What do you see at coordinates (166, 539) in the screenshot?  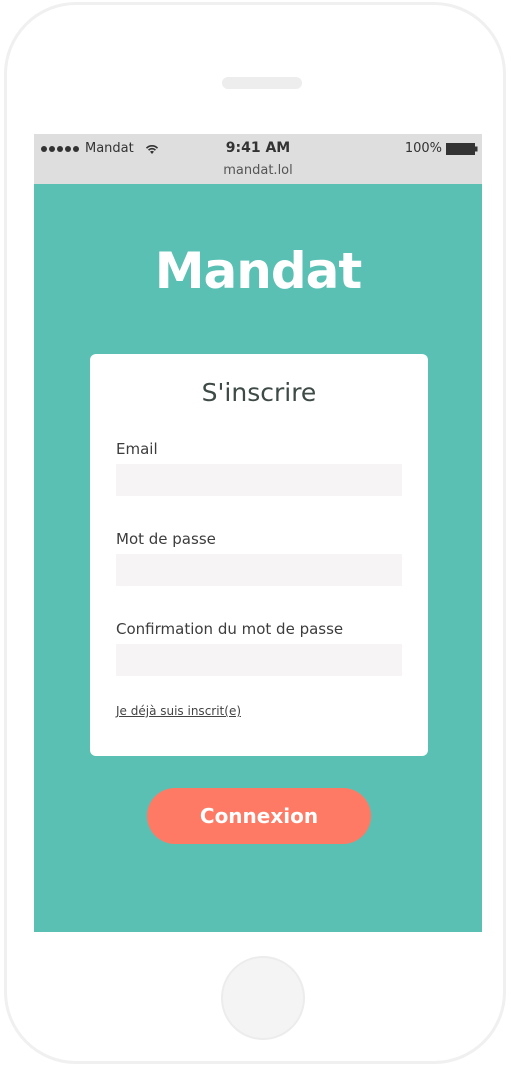 I see `password-label: Mot de passe` at bounding box center [166, 539].